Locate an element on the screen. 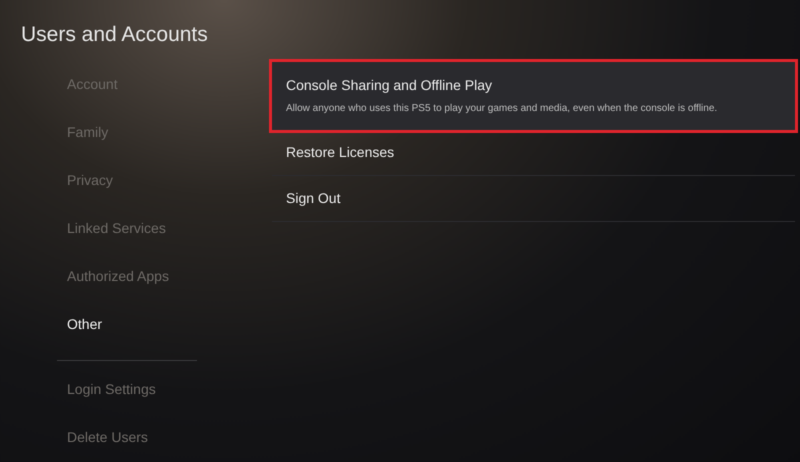 The image size is (800, 462). option-title: Restore Licenses is located at coordinates (341, 152).